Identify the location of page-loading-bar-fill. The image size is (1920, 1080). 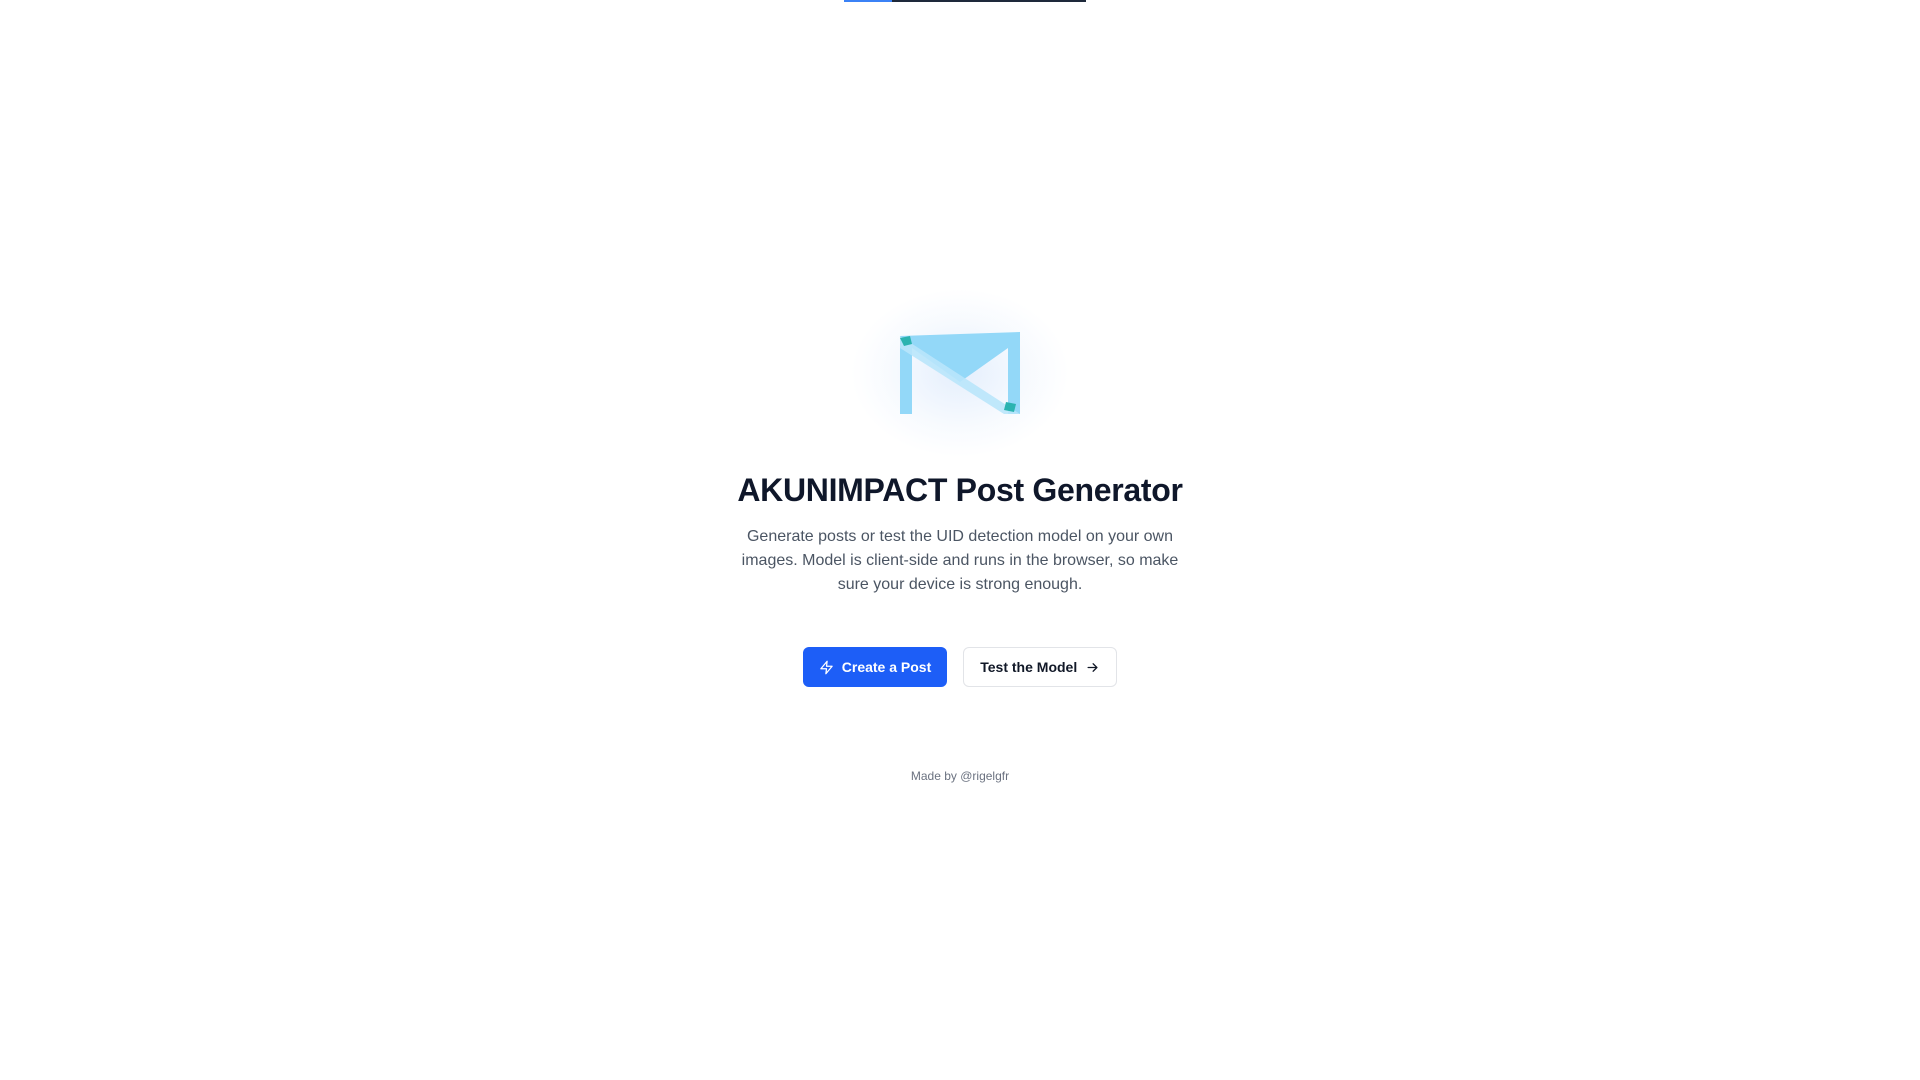
(868, 1).